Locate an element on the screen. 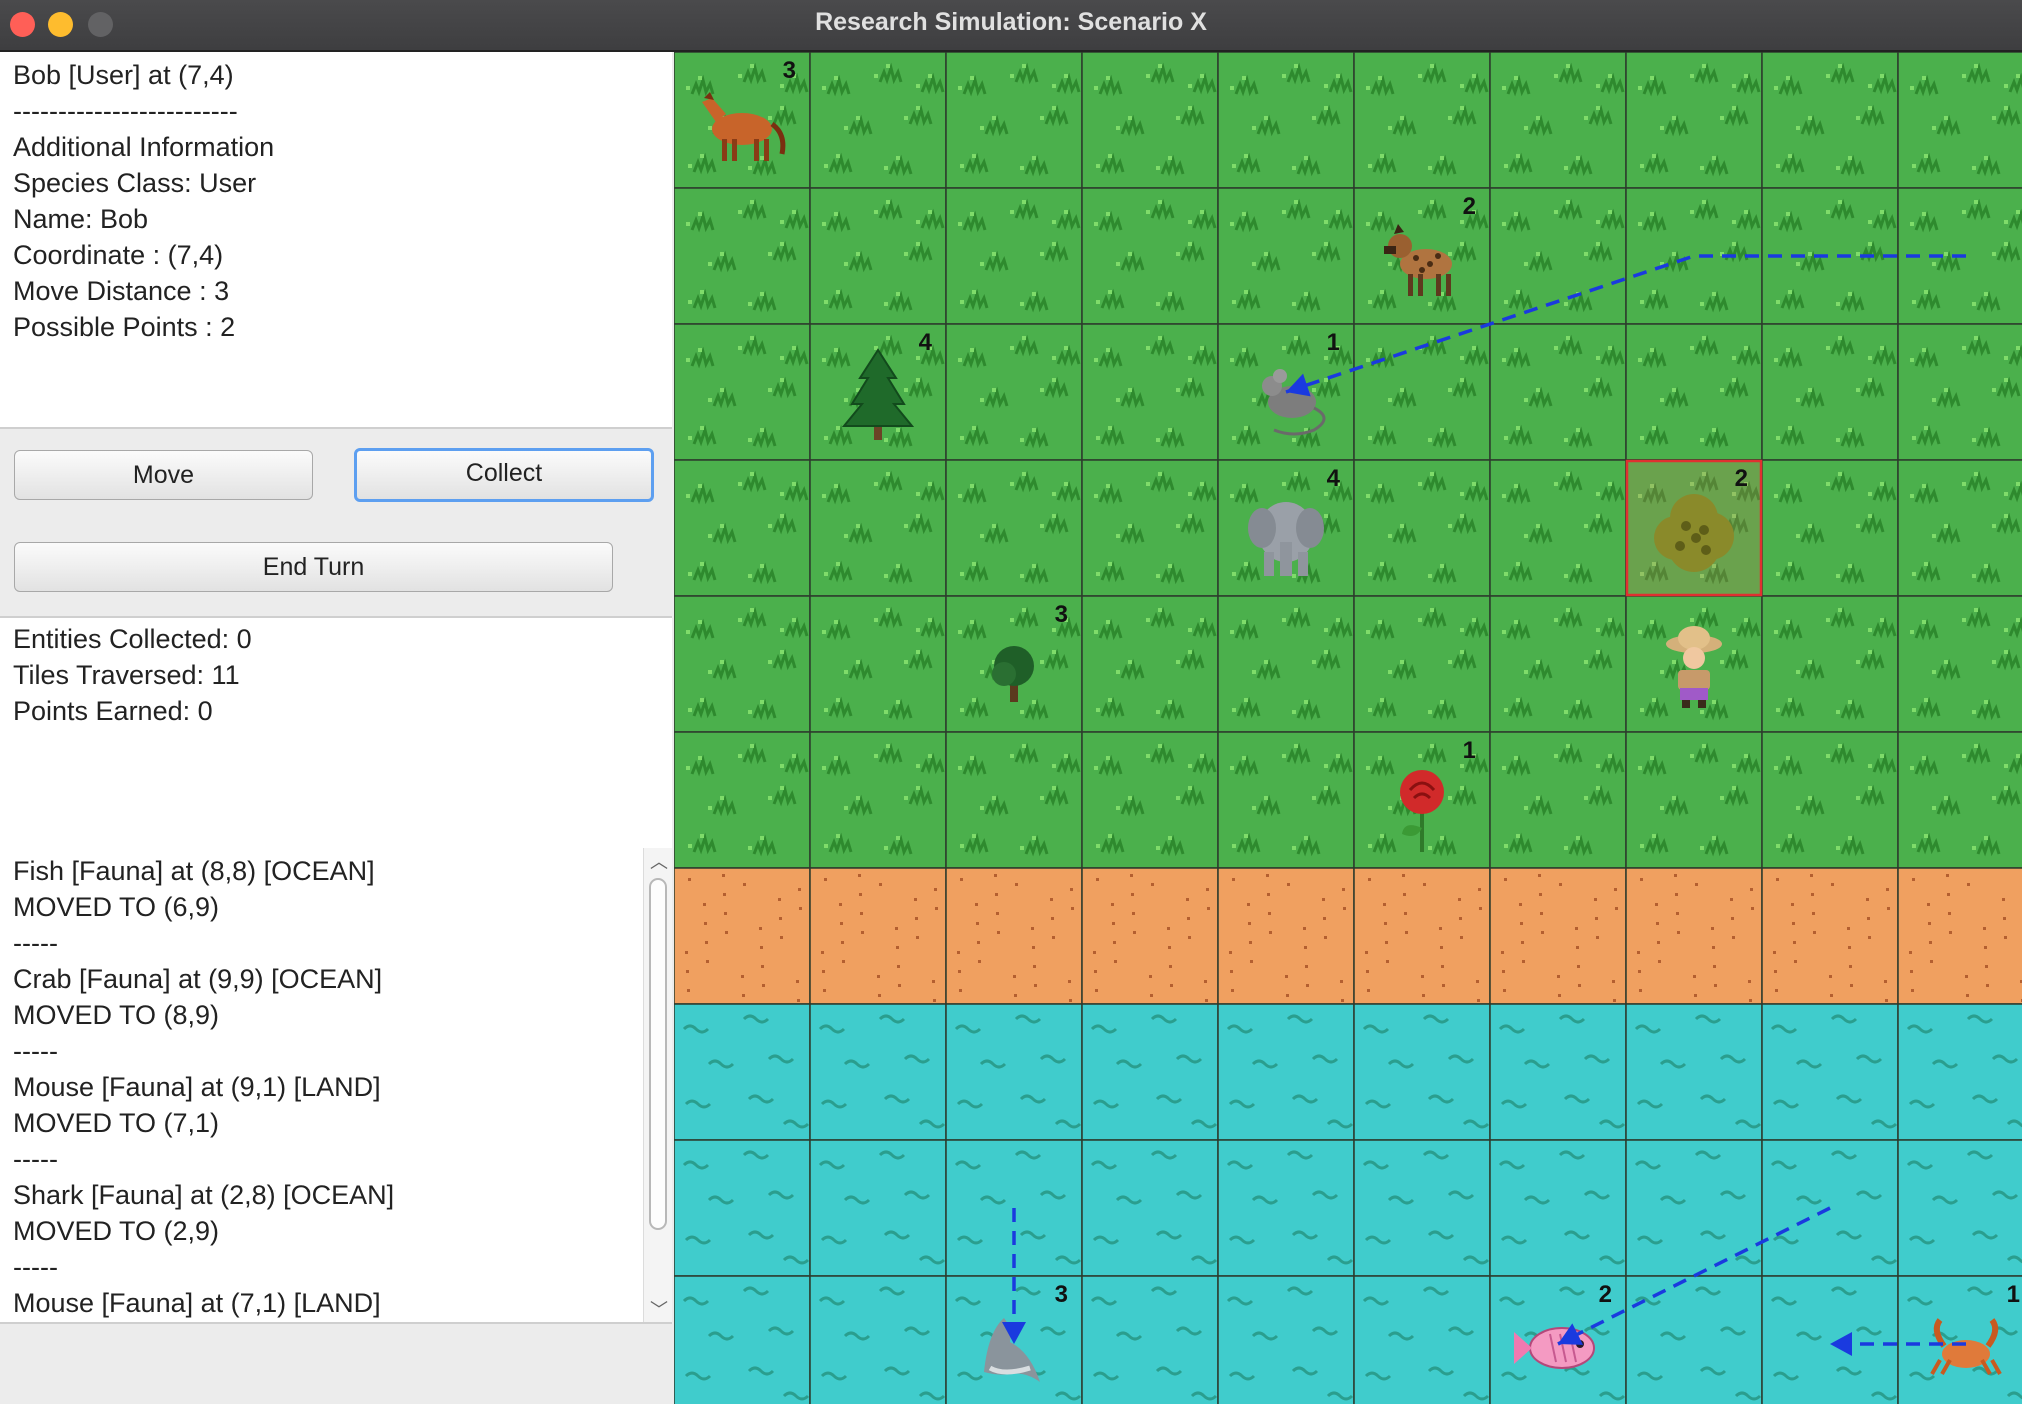 This screenshot has height=1404, width=2022. info-line: Move Distance : 3 is located at coordinates (121, 291).